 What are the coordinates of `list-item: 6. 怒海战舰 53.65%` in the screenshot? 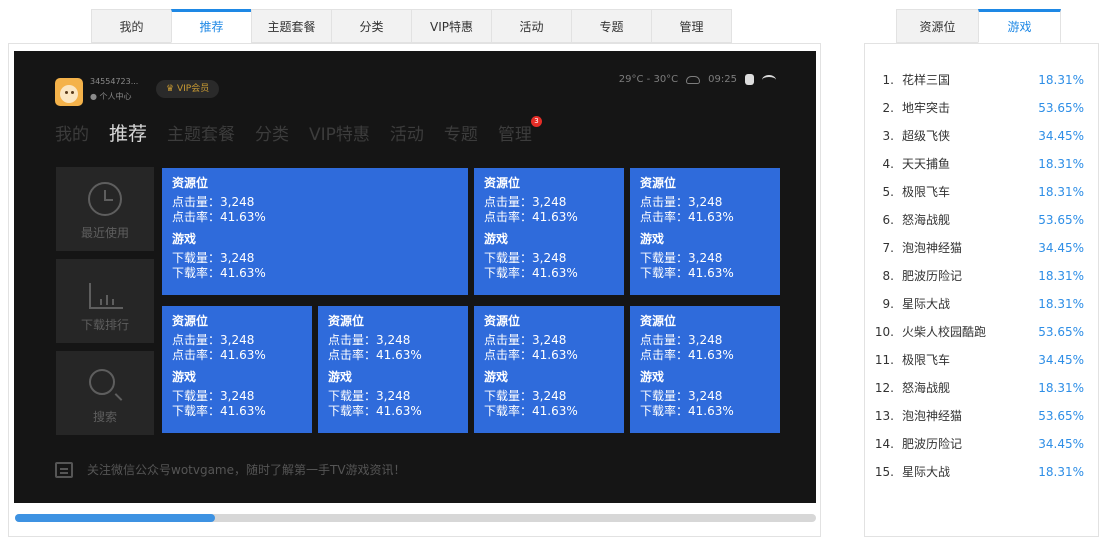 It's located at (979, 224).